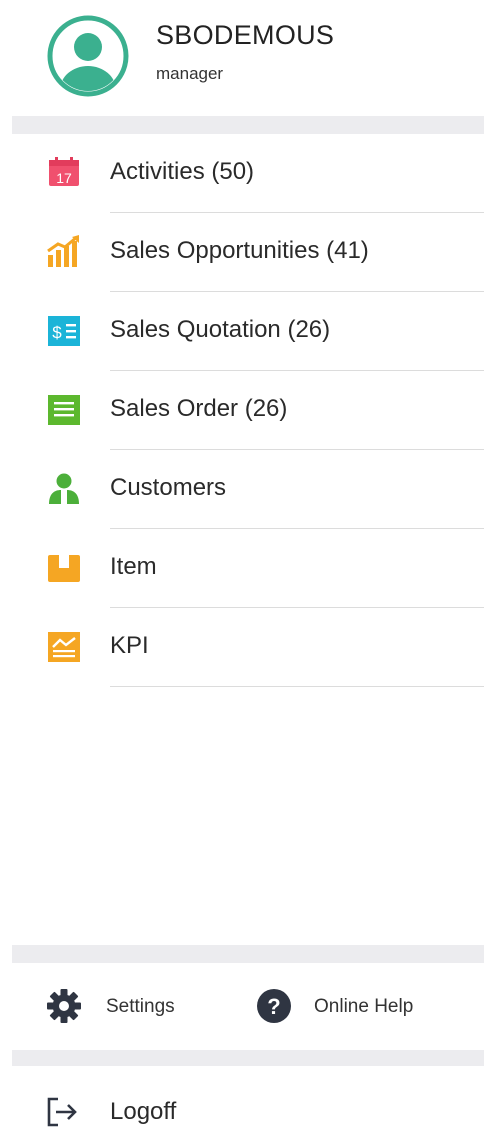 The image size is (484, 1130). What do you see at coordinates (62, 1112) in the screenshot?
I see `logout-icon` at bounding box center [62, 1112].